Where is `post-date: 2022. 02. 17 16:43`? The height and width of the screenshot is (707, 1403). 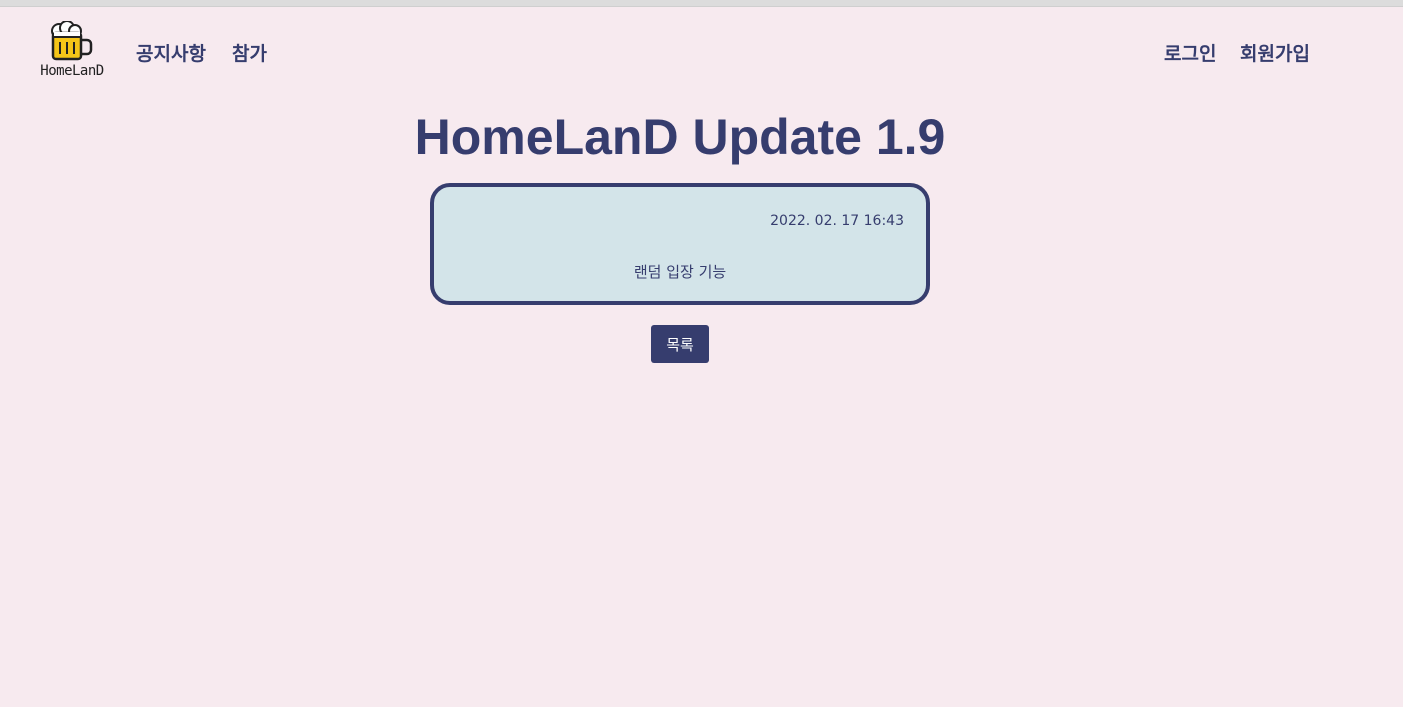 post-date: 2022. 02. 17 16:43 is located at coordinates (837, 221).